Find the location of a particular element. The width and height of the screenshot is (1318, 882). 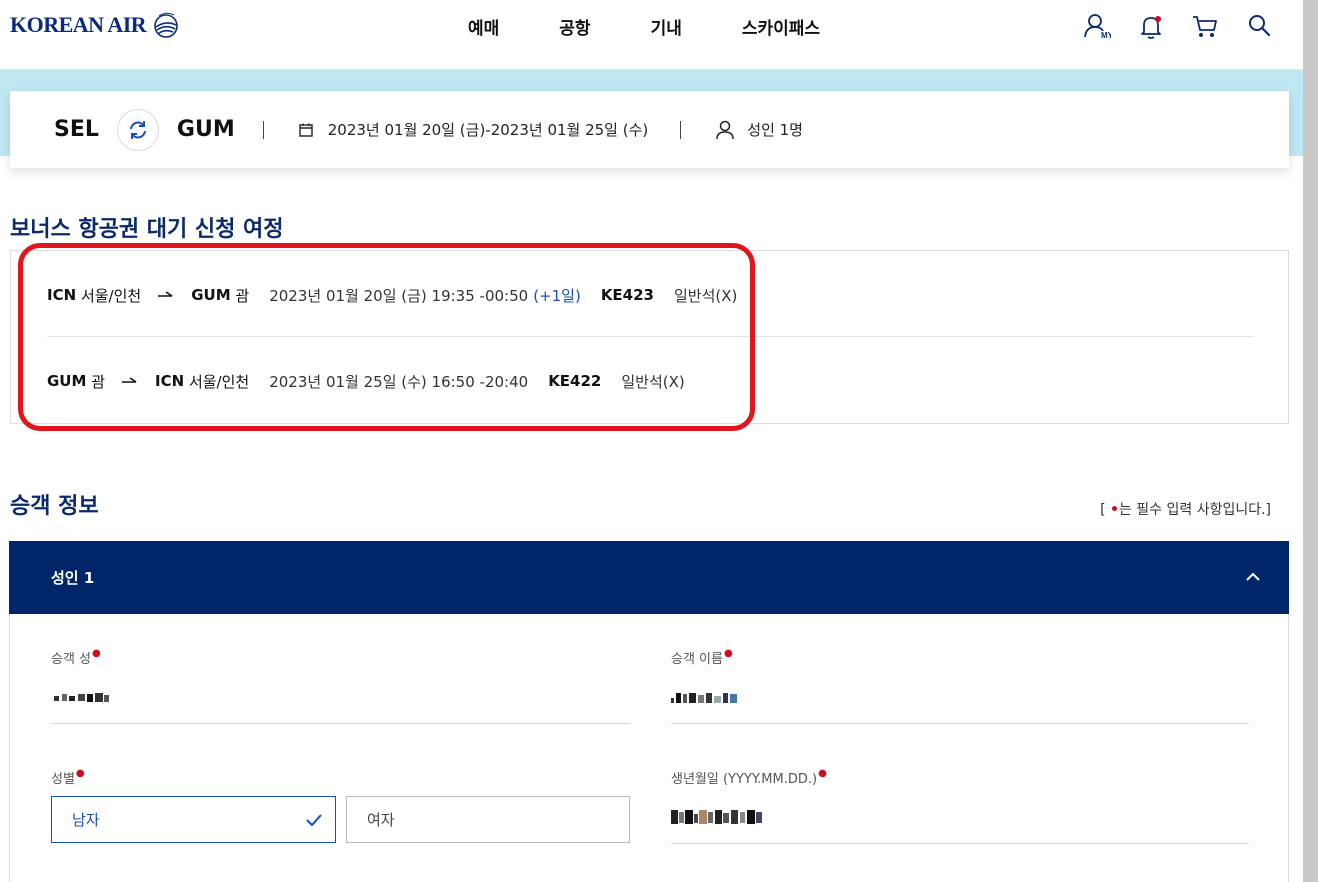

my-page-icon: MY is located at coordinates (1097, 26).